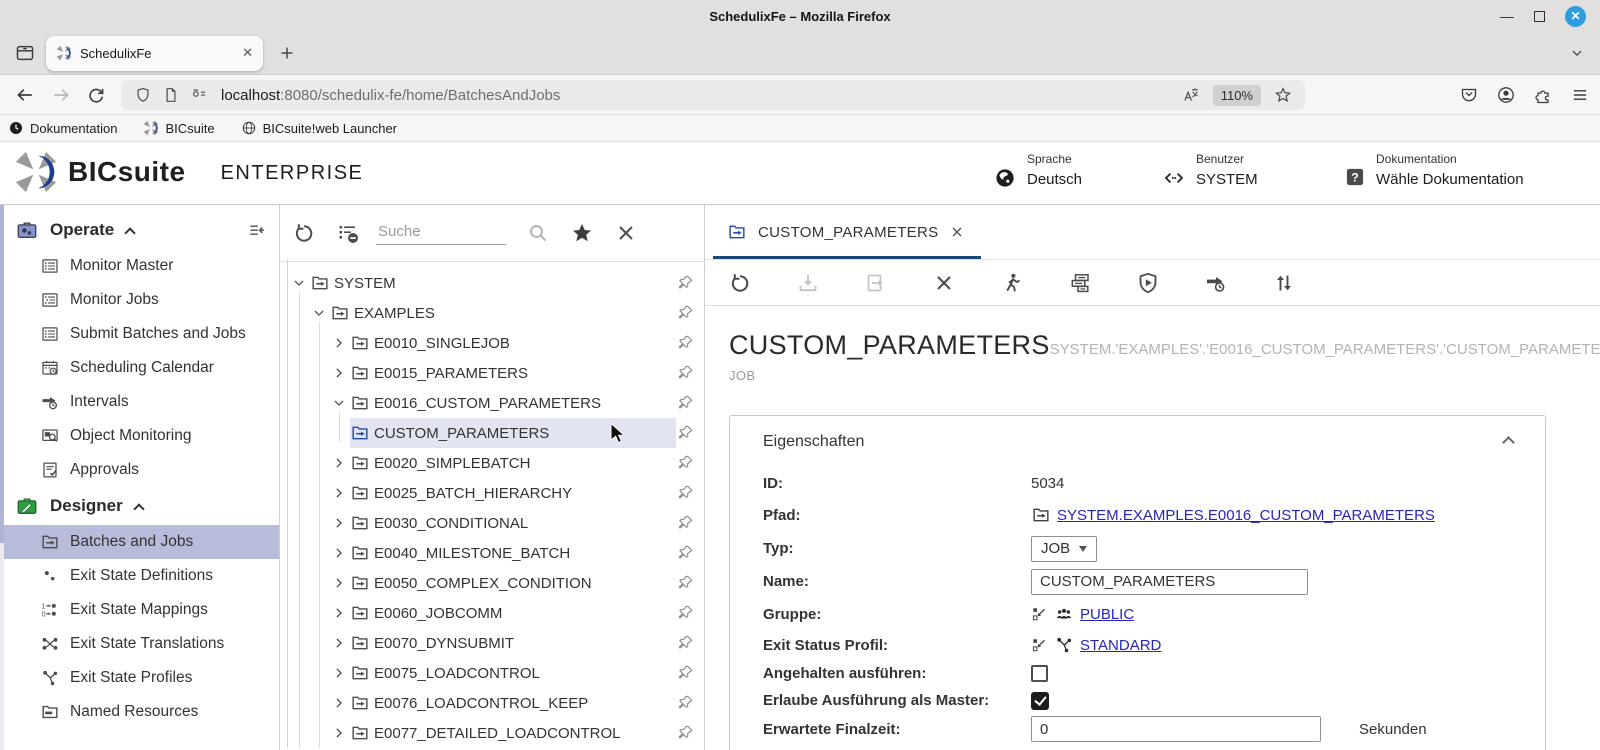  Describe the element at coordinates (1169, 581) in the screenshot. I see `name-input` at that location.